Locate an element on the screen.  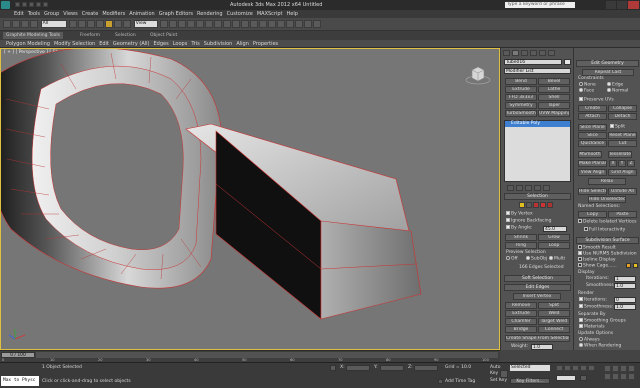
edit-edges-rollout-header: Edit Edges is located at coordinates (537, 287).